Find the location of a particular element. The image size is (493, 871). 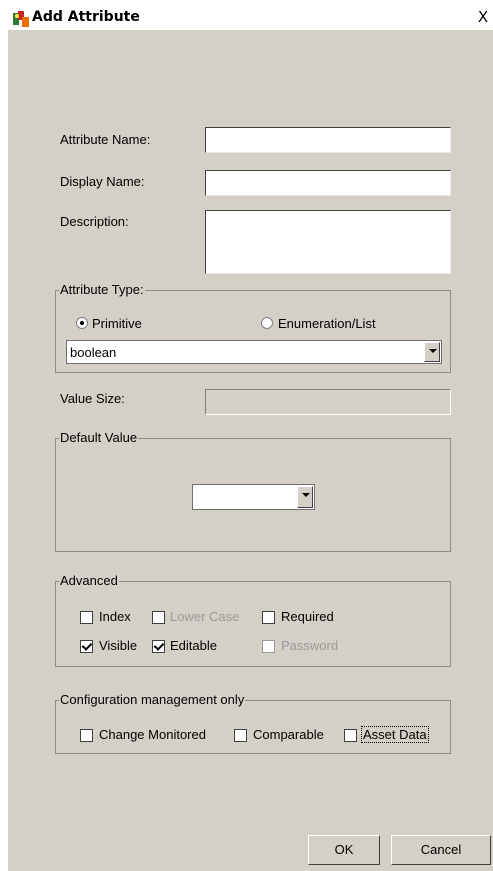

enumeration-radio is located at coordinates (267, 323).